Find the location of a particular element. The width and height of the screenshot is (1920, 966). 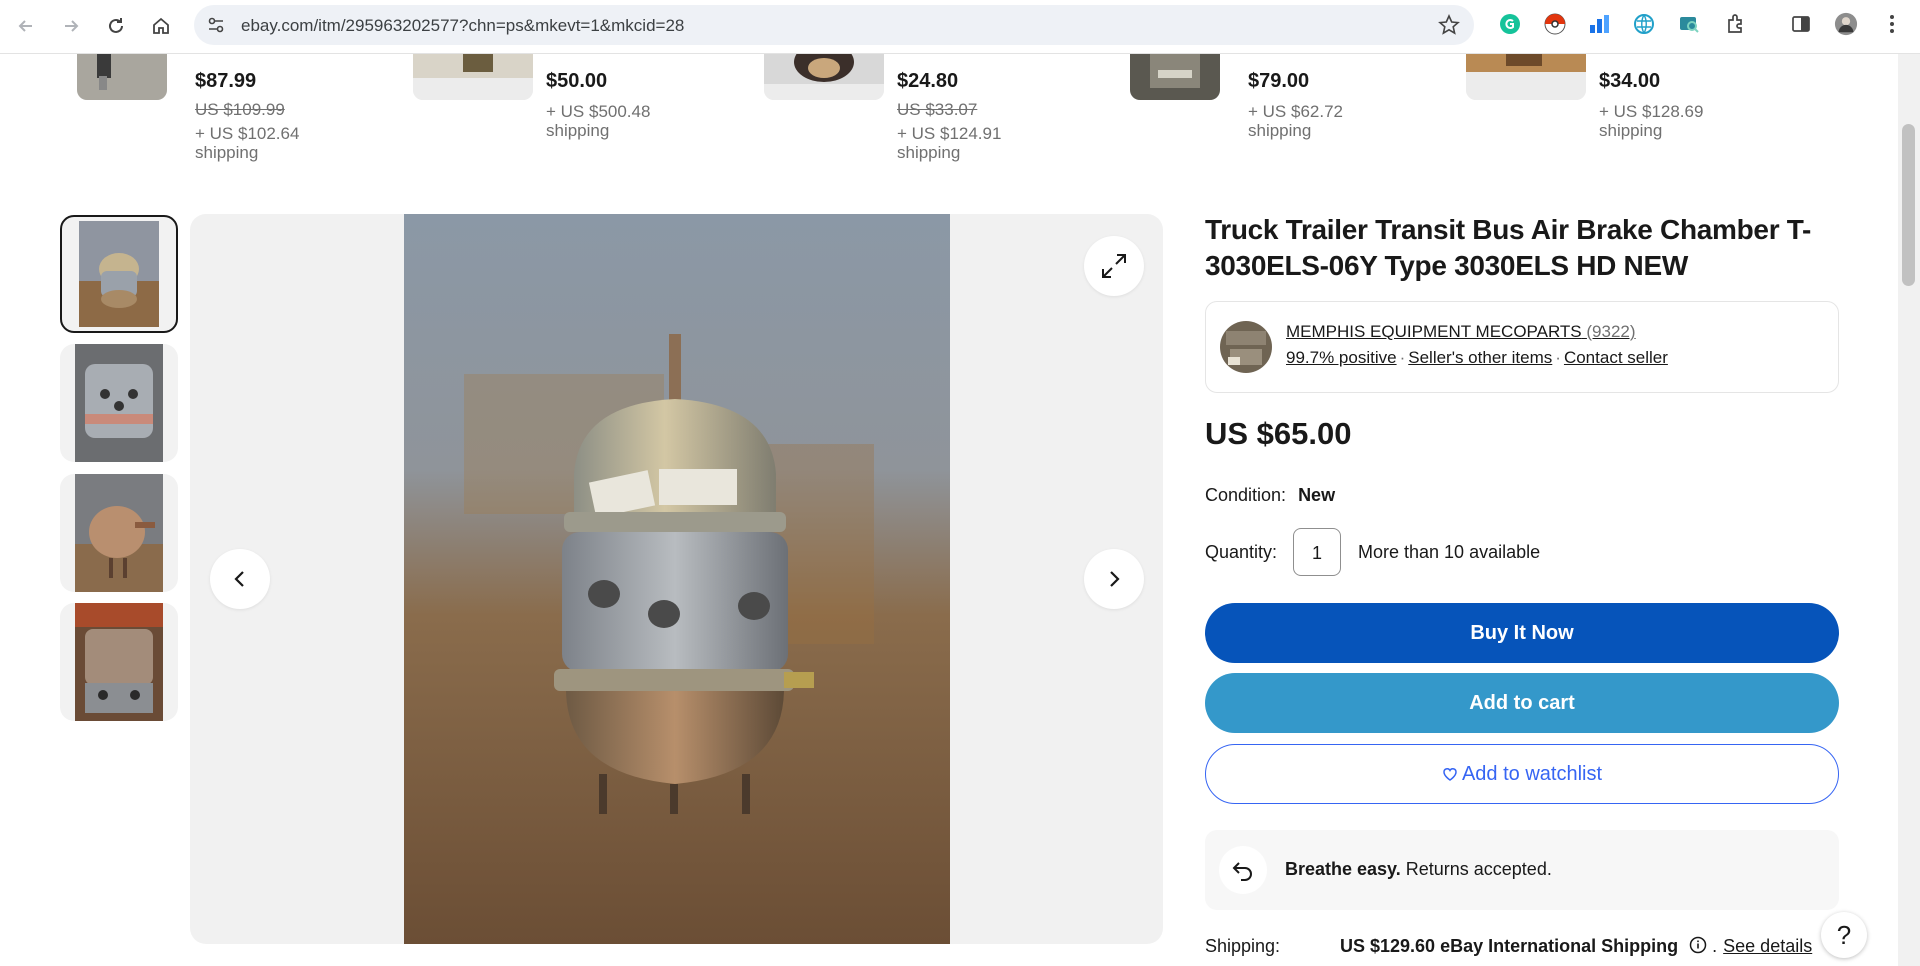

info-icon is located at coordinates (1698, 945).